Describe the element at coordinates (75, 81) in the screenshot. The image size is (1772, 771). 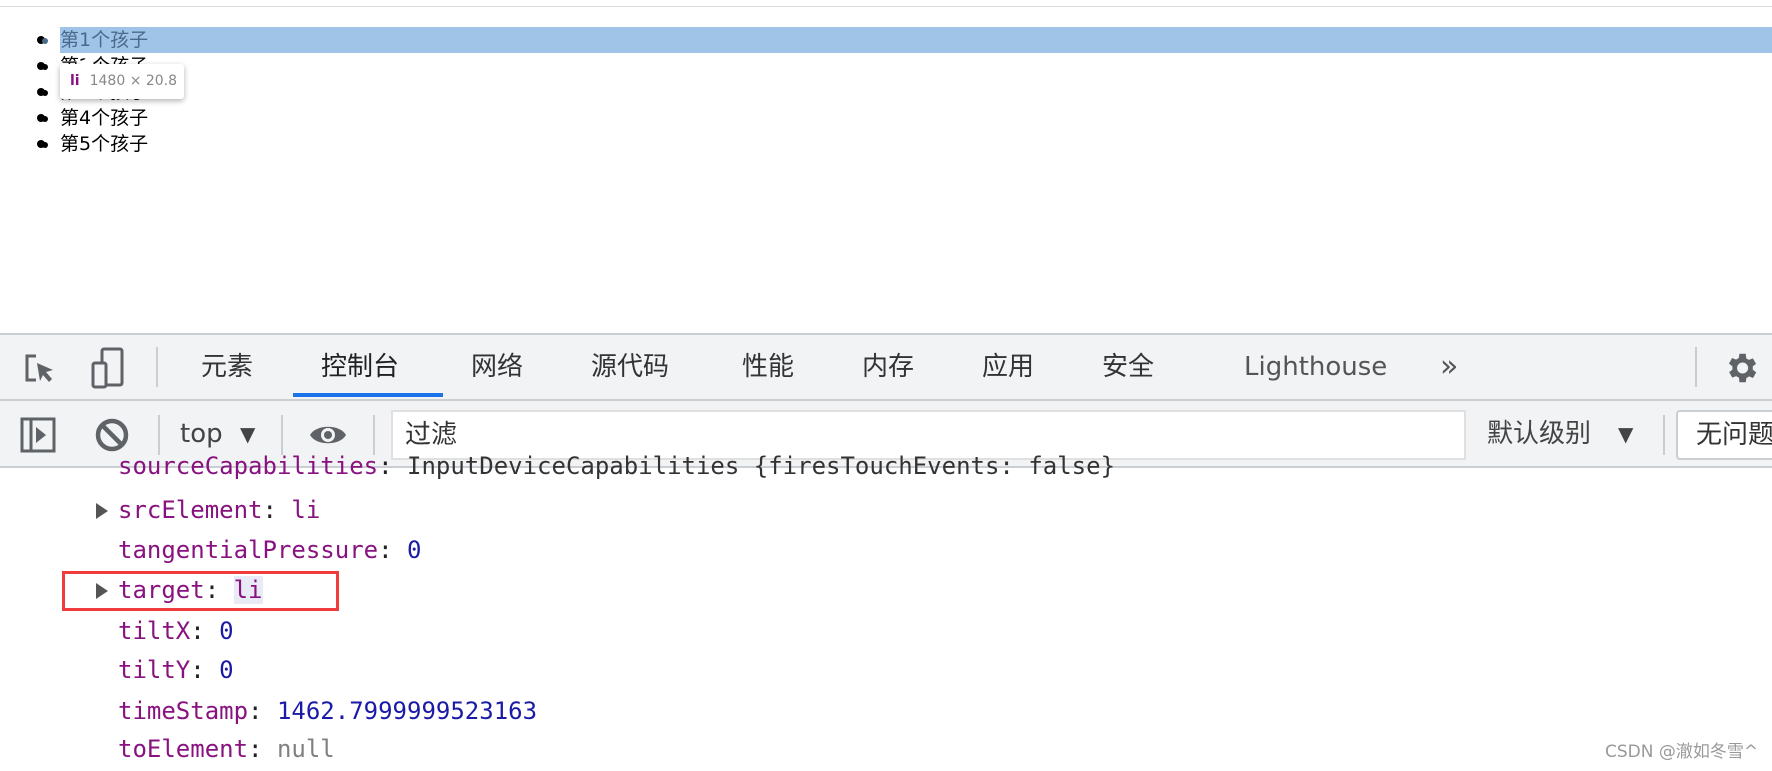
I see `tooltip-tag: li` at that location.